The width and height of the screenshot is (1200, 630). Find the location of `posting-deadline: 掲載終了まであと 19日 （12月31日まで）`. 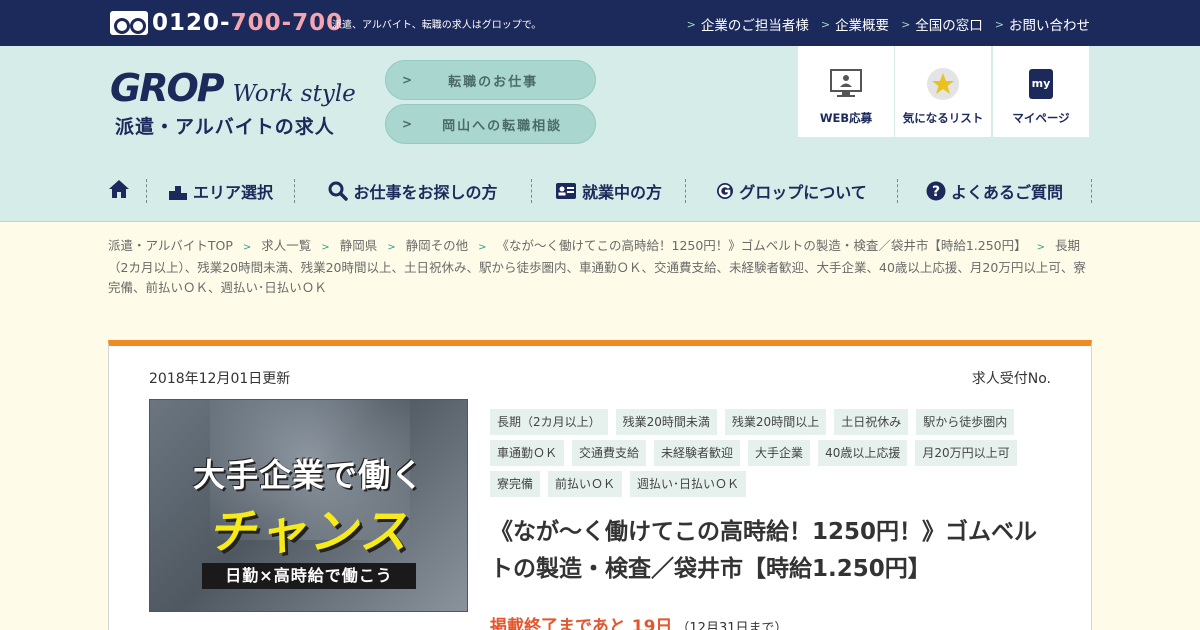

posting-deadline: 掲載終了まであと 19日 （12月31日まで） is located at coordinates (639, 621).